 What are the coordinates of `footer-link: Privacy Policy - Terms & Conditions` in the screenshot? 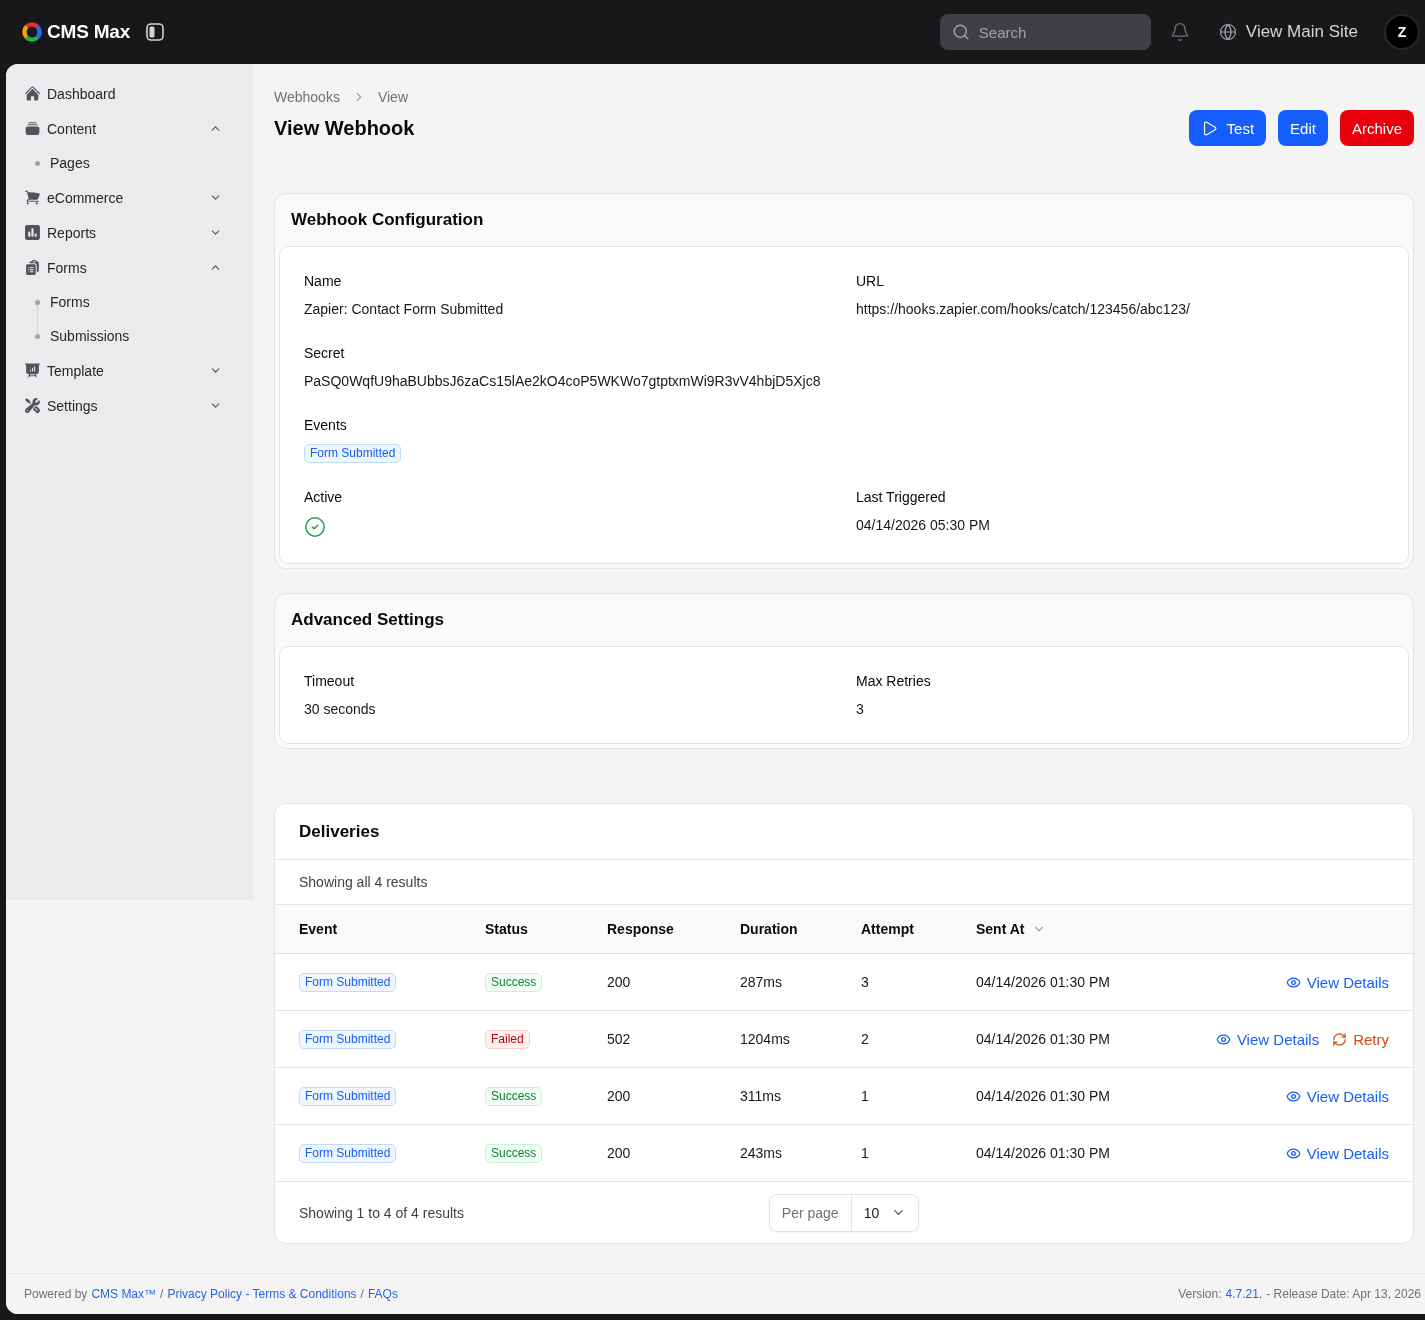 It's located at (262, 1294).